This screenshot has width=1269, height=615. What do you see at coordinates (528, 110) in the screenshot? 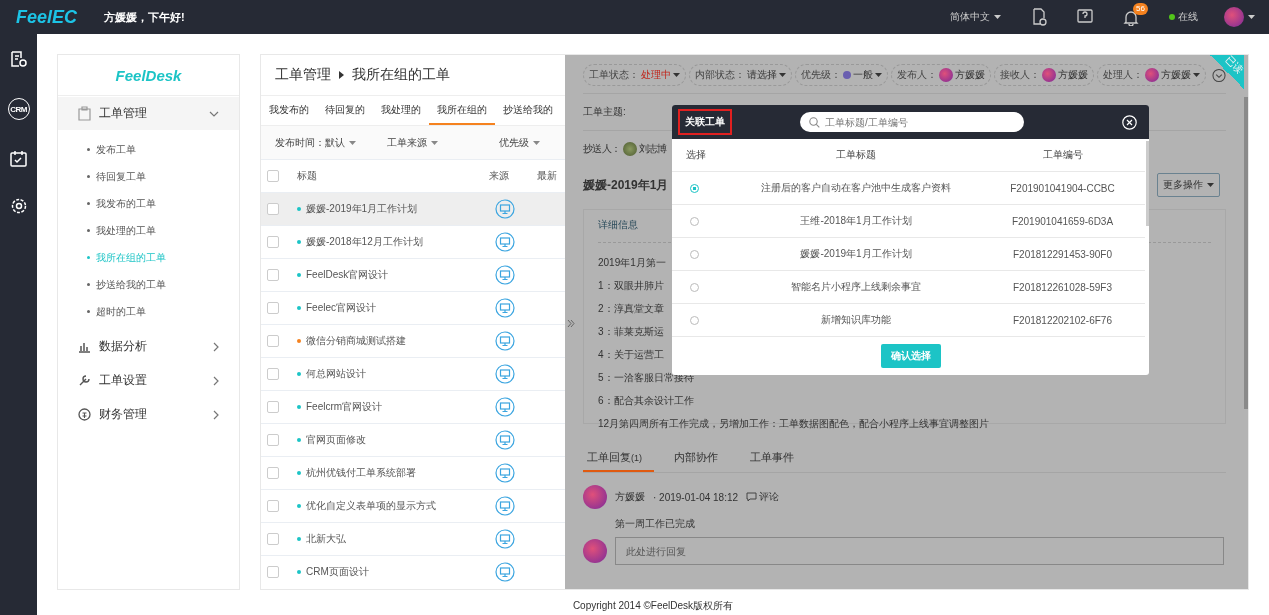
I see `tab: 抄送给我的` at bounding box center [528, 110].